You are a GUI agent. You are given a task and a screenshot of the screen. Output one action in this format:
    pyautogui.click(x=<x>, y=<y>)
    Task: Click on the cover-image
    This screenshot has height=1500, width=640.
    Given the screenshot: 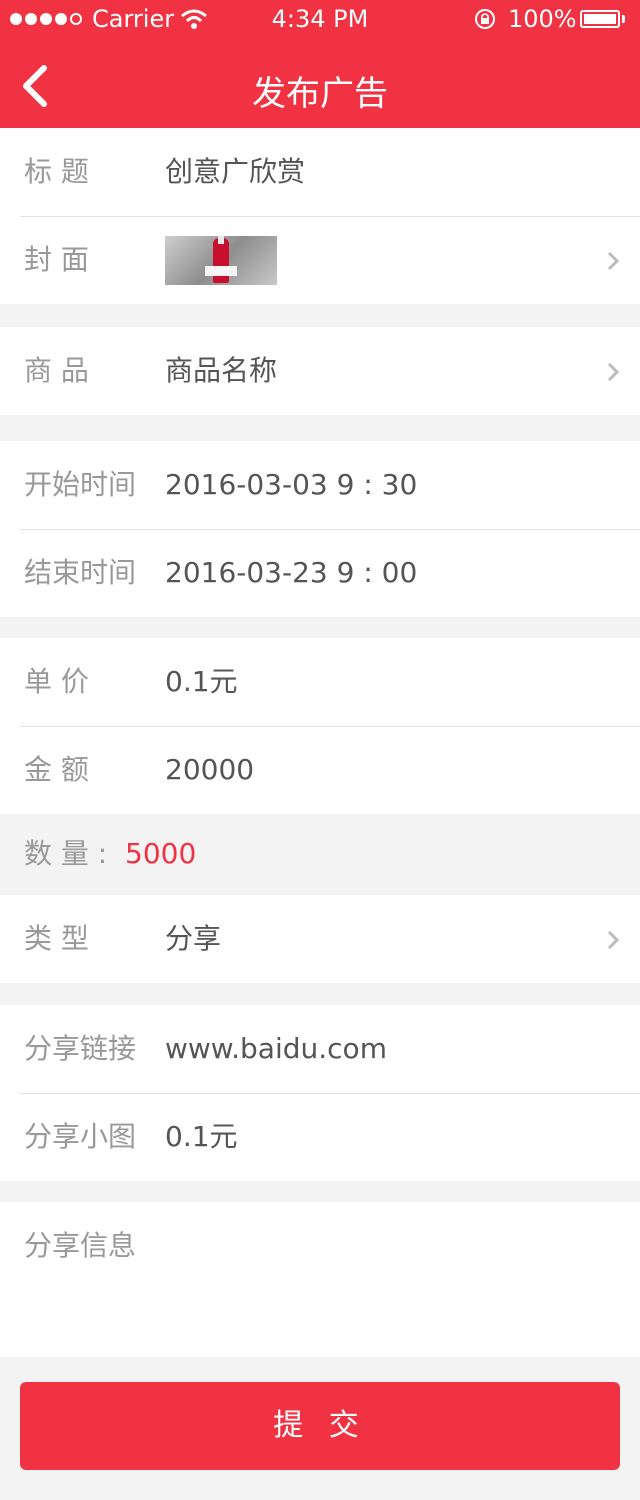 What is the action you would take?
    pyautogui.click(x=221, y=260)
    